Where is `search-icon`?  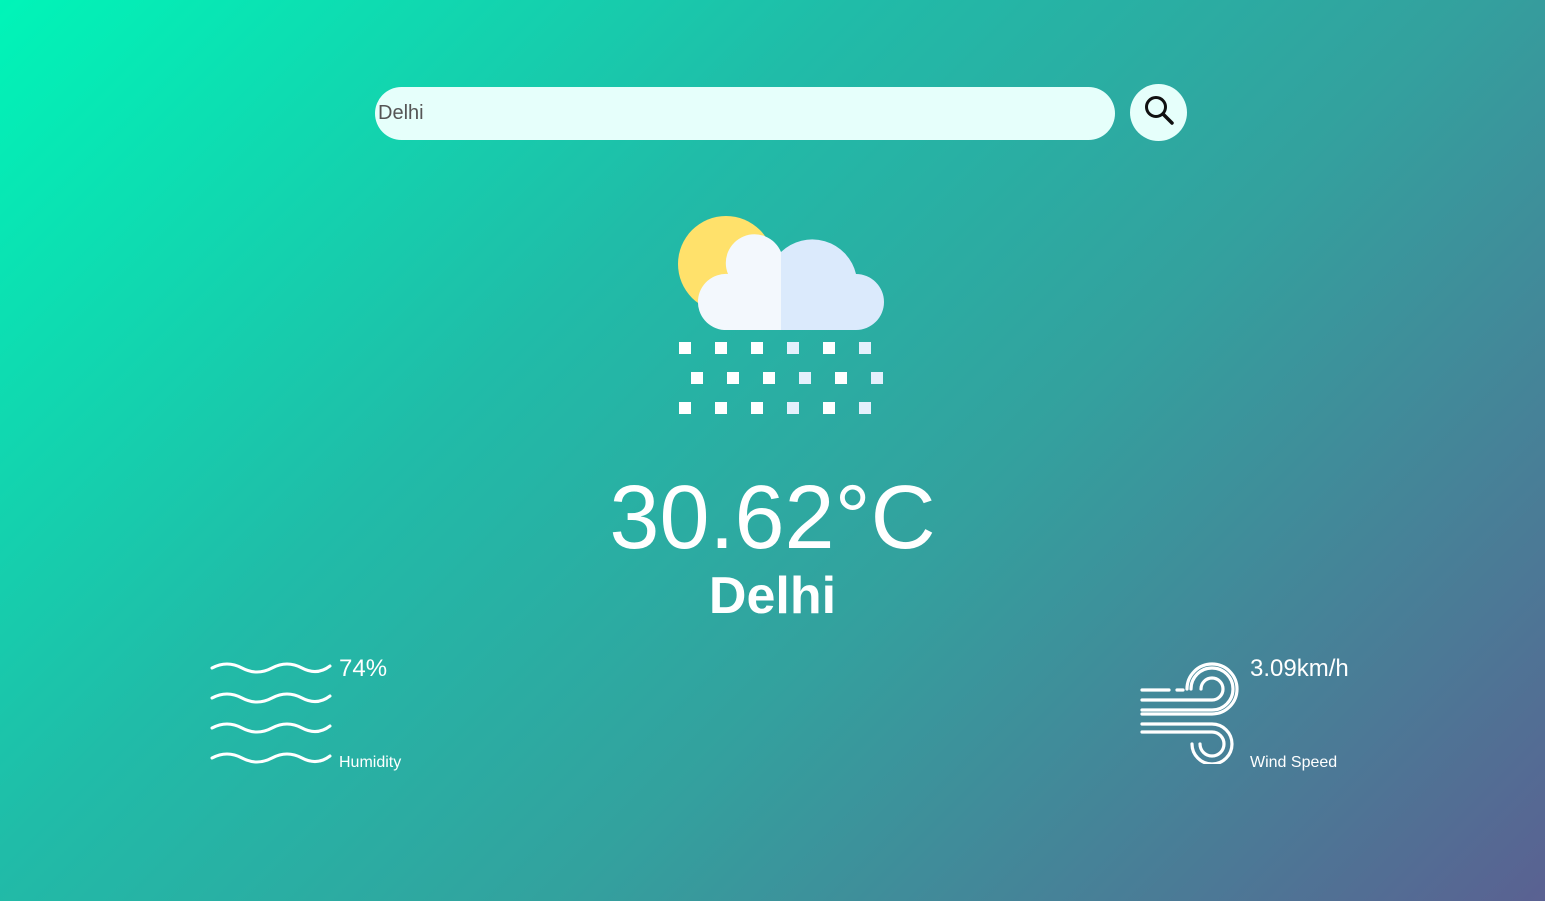 search-icon is located at coordinates (1159, 112).